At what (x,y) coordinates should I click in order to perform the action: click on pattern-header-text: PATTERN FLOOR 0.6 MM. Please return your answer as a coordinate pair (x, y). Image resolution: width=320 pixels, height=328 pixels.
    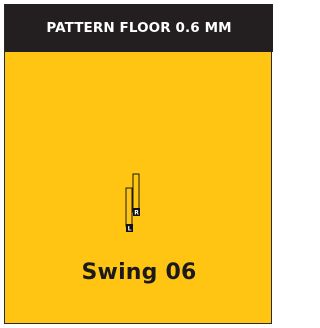
    Looking at the image, I should click on (139, 28).